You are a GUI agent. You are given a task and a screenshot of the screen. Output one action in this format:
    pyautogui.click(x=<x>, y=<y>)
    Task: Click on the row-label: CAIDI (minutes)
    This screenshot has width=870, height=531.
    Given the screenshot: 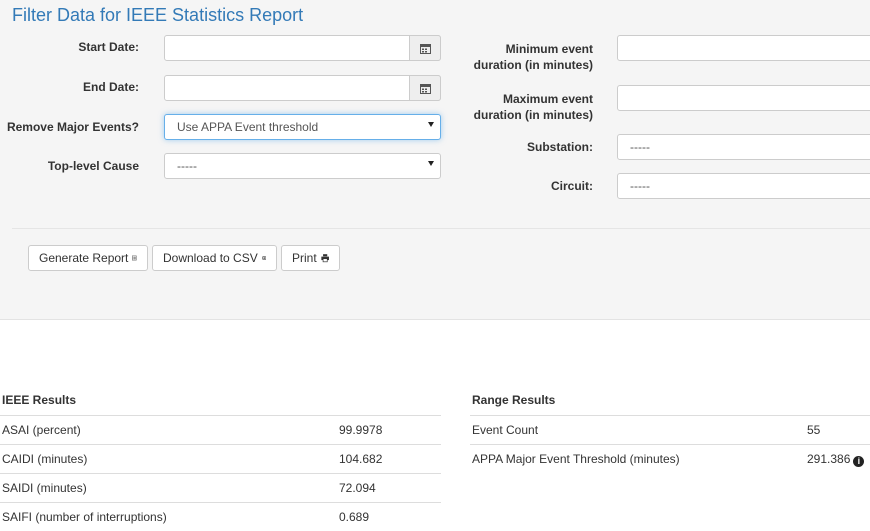 What is the action you would take?
    pyautogui.click(x=44, y=459)
    